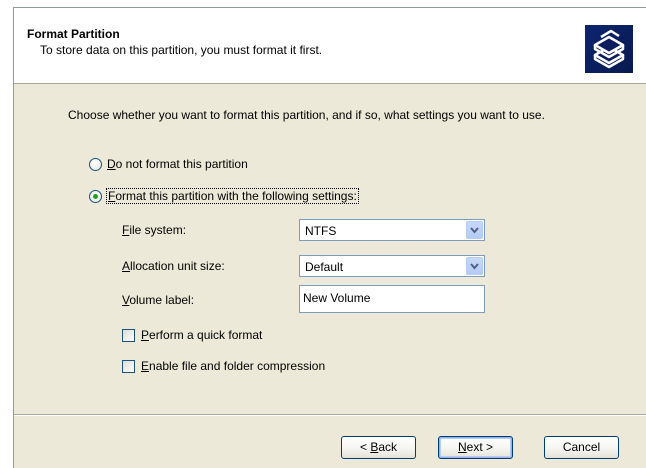 The height and width of the screenshot is (468, 646). What do you see at coordinates (95, 196) in the screenshot?
I see `format-with-settings-radio` at bounding box center [95, 196].